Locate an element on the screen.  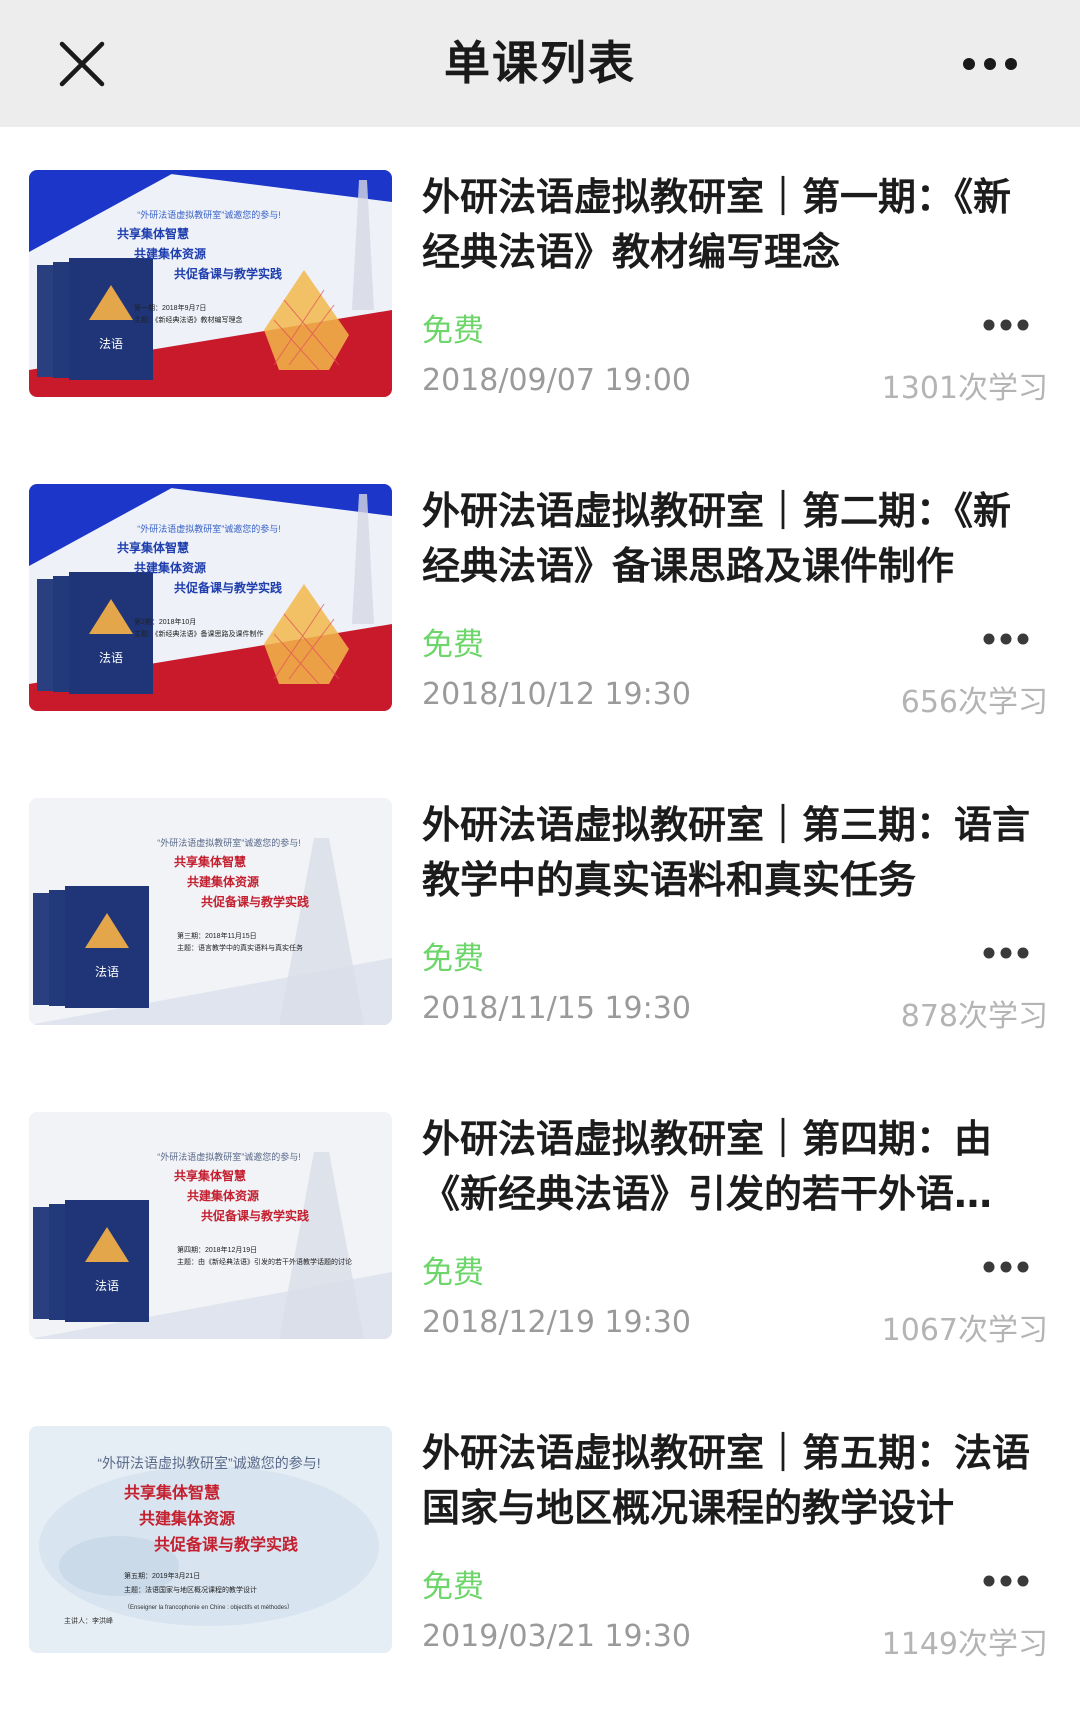
page-title: 单课列表 is located at coordinates (540, 63).